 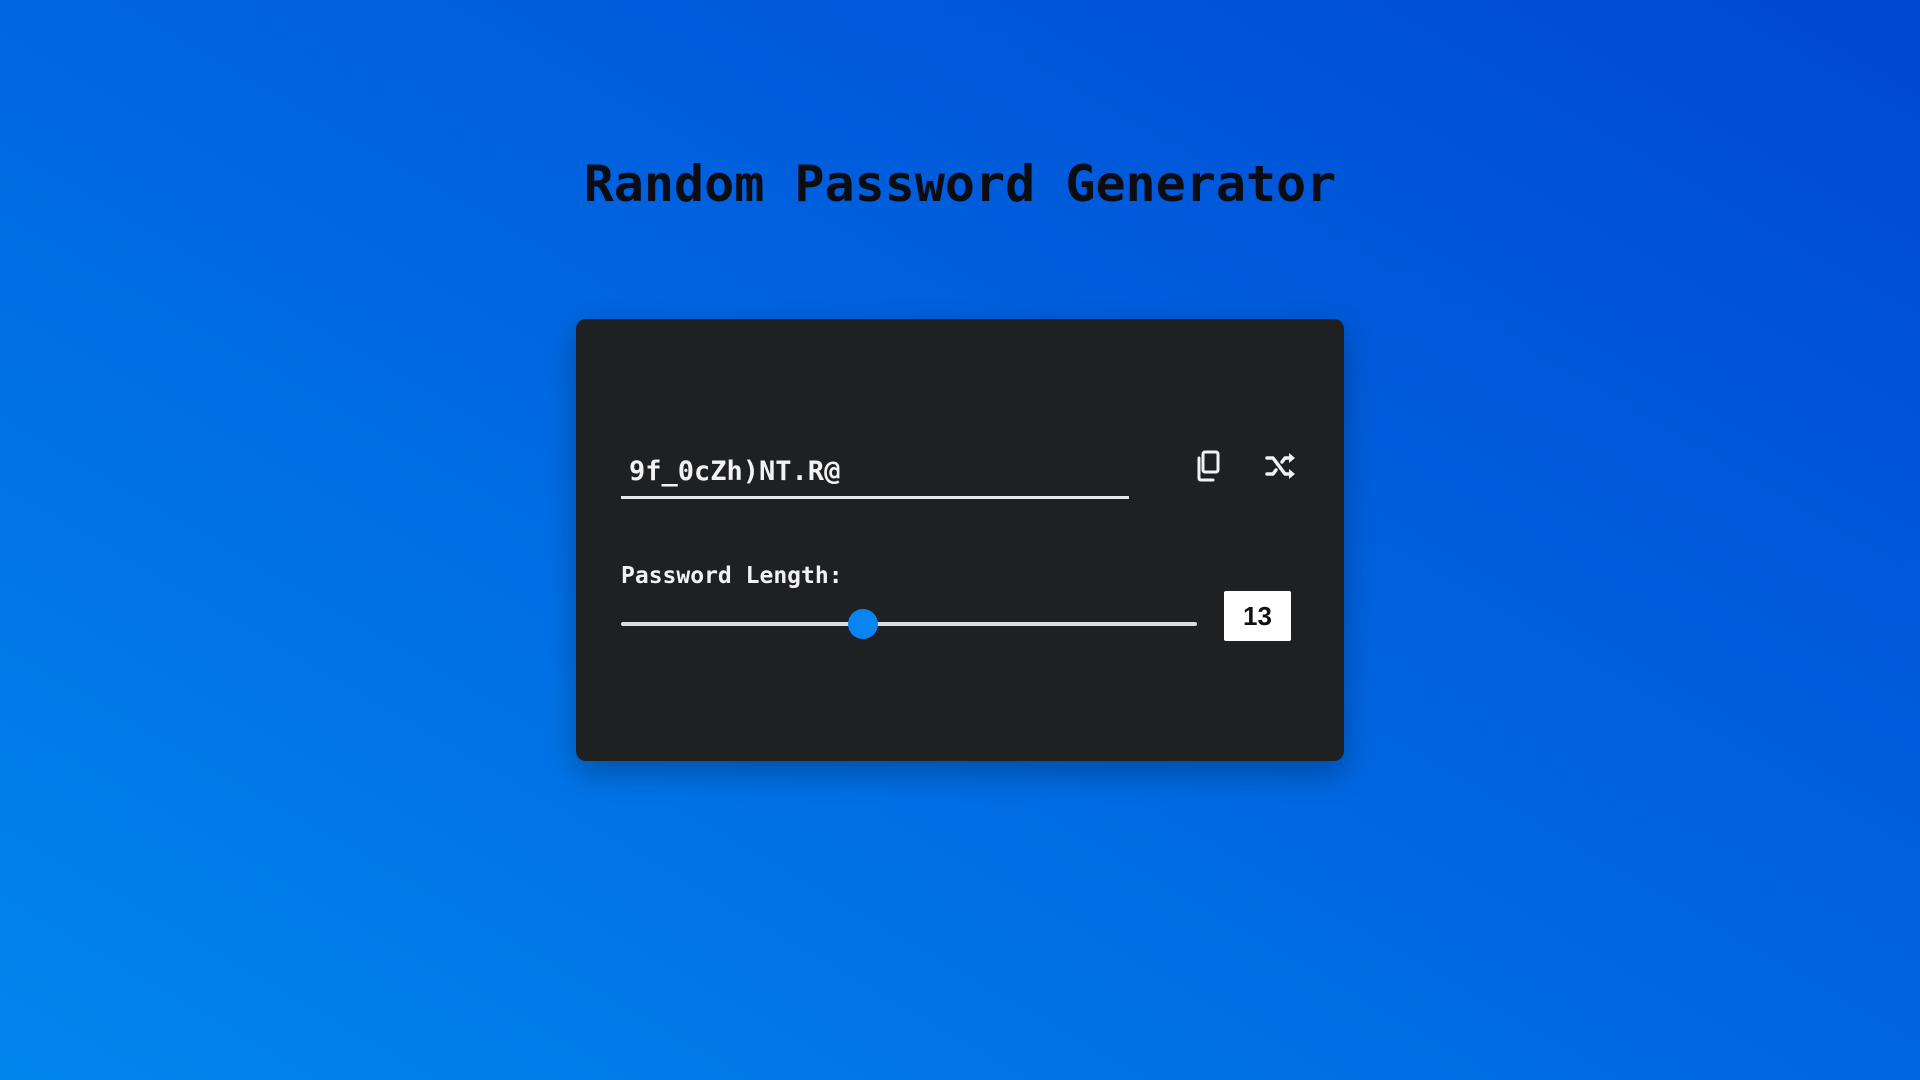 I want to click on page-title: Random Password Generator, so click(x=960, y=184).